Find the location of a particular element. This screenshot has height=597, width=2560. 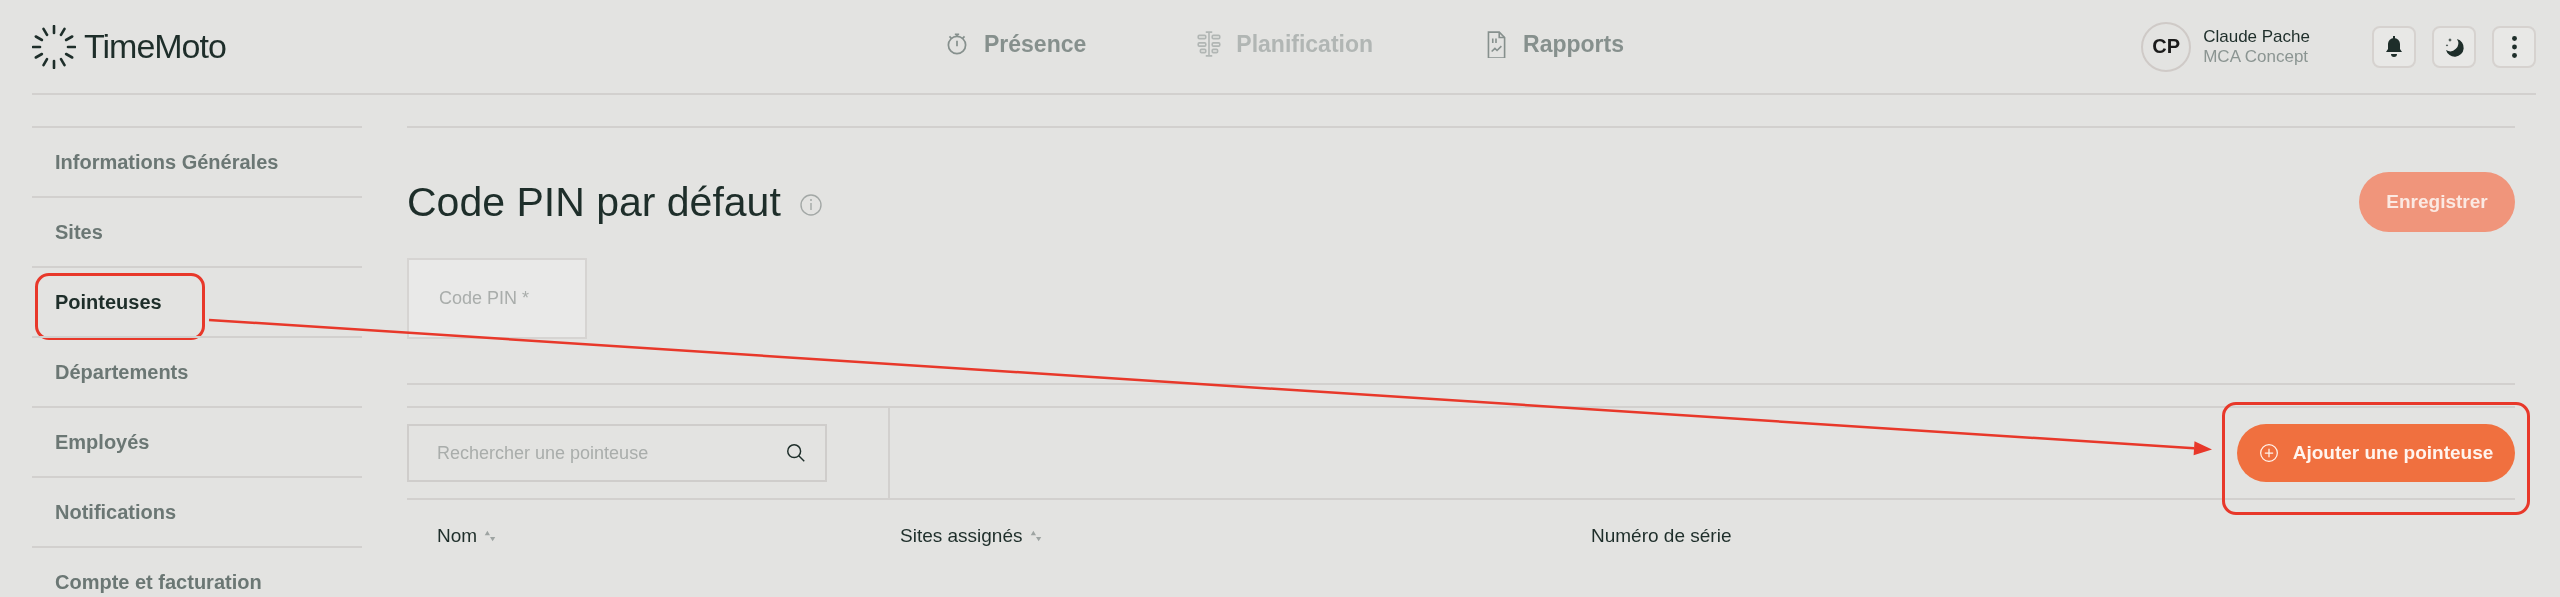

sidebar-item: Départements is located at coordinates (197, 371).